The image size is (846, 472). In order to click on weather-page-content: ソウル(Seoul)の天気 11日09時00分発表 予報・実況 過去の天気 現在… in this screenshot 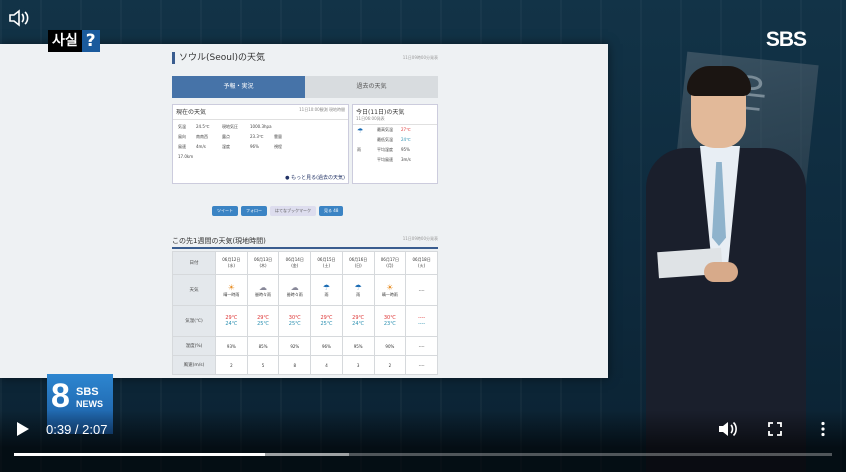, I will do `click(305, 118)`.